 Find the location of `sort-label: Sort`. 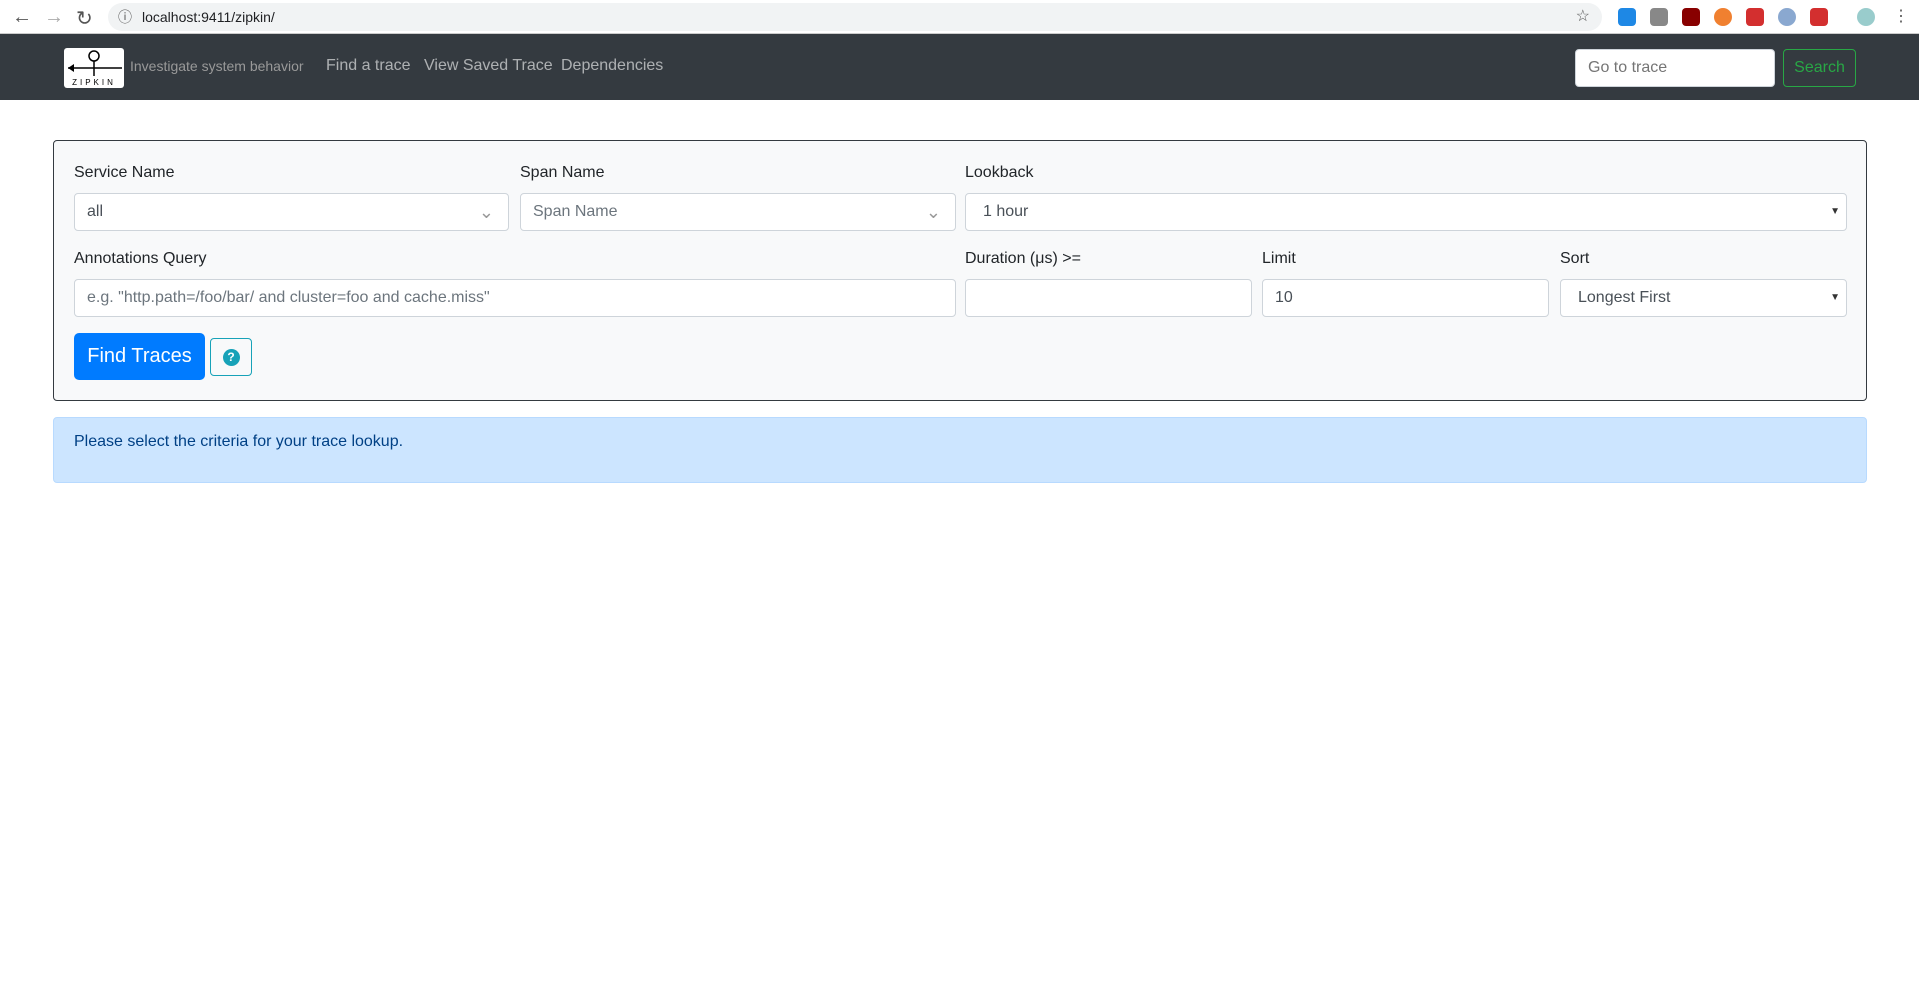

sort-label: Sort is located at coordinates (1575, 258).